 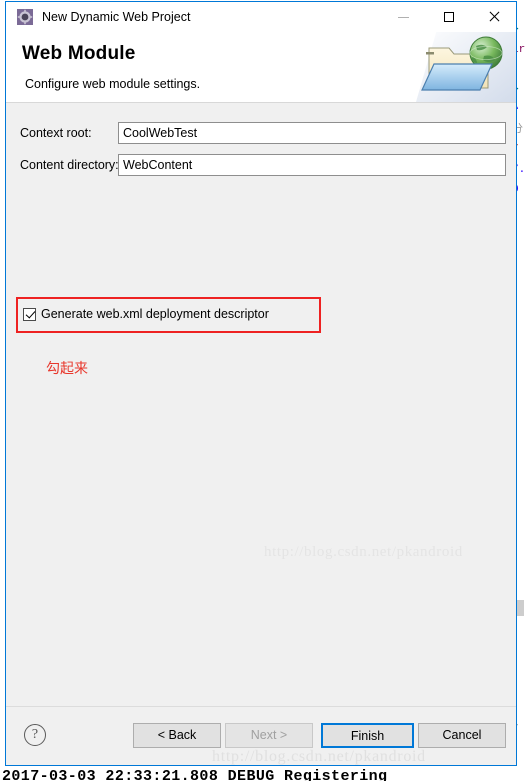 What do you see at coordinates (363, 552) in the screenshot?
I see `watermark-middle: http://blog.csdn.net/pkandroid` at bounding box center [363, 552].